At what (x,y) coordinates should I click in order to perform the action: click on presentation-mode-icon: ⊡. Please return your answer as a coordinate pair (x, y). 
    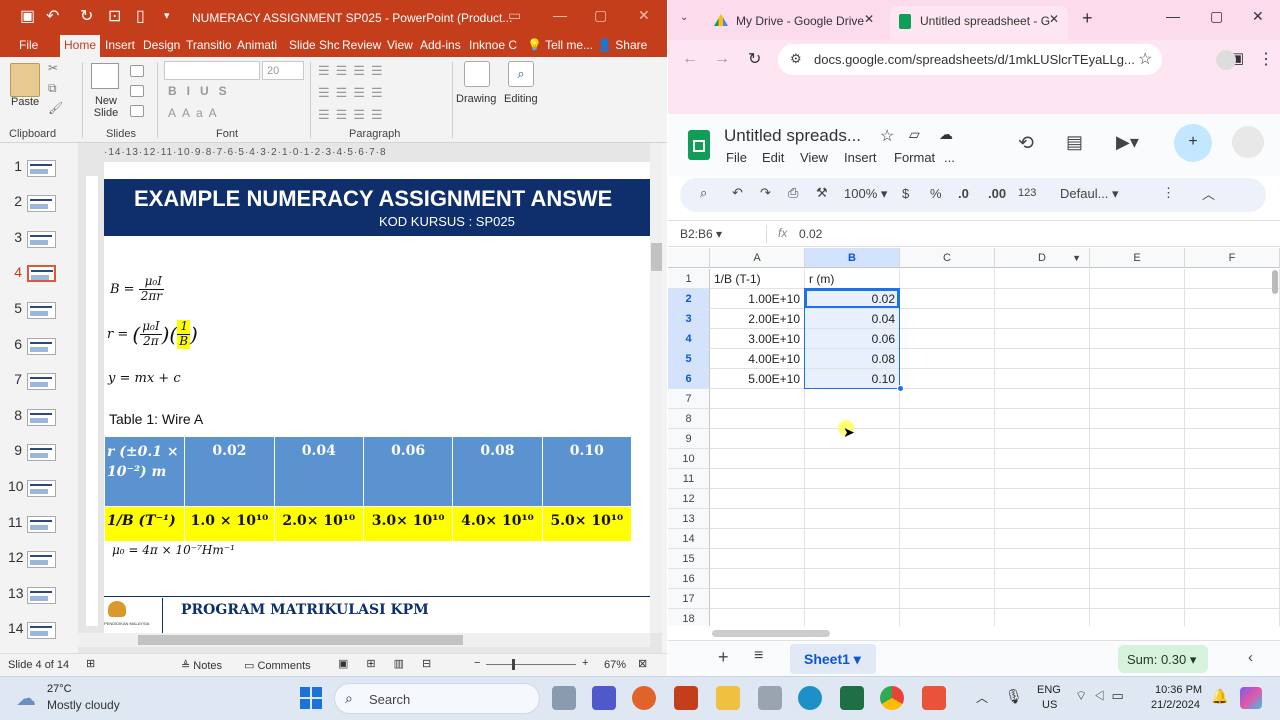
    Looking at the image, I should click on (114, 16).